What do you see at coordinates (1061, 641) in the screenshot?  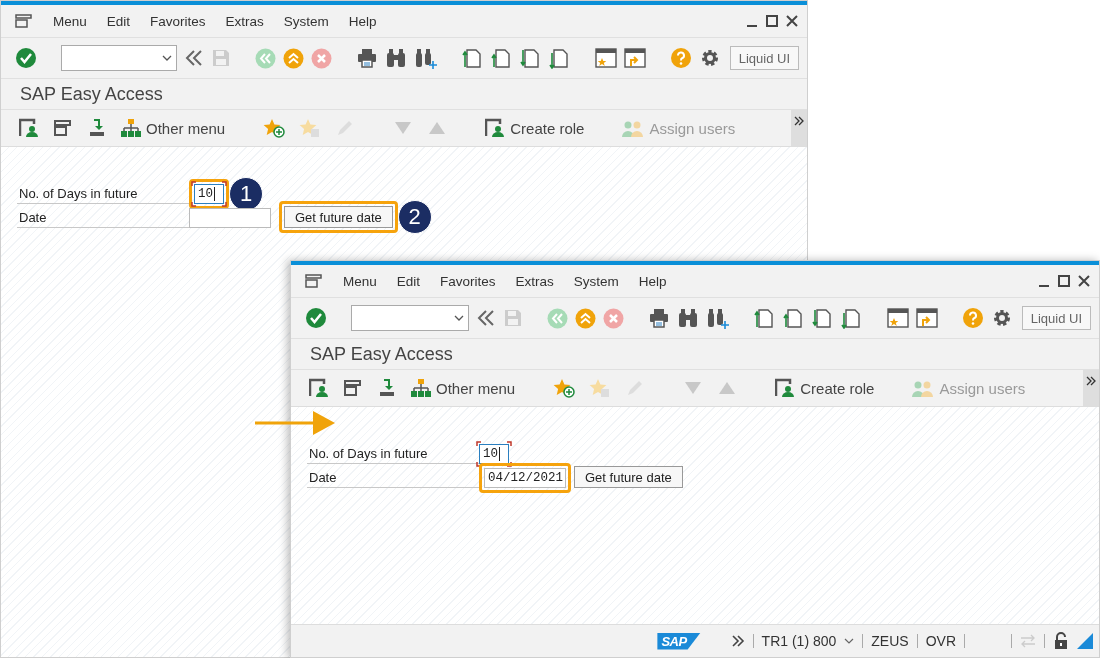 I see `unlock-icon` at bounding box center [1061, 641].